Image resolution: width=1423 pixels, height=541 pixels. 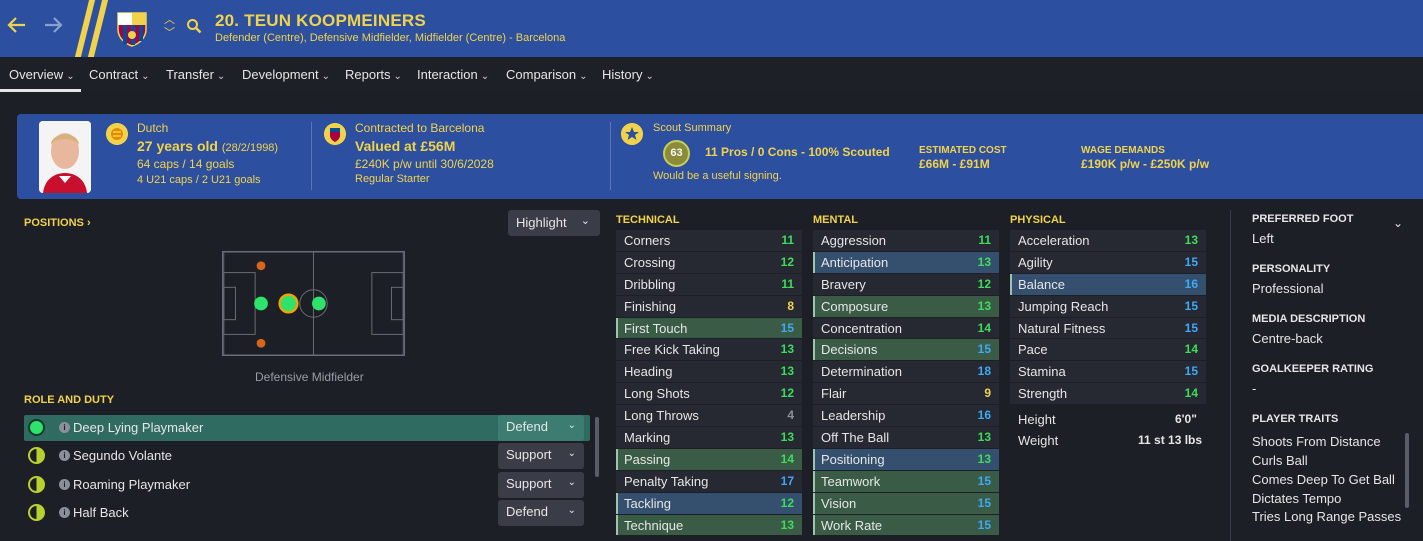 I want to click on attribute-row: Vision 15, so click(x=906, y=503).